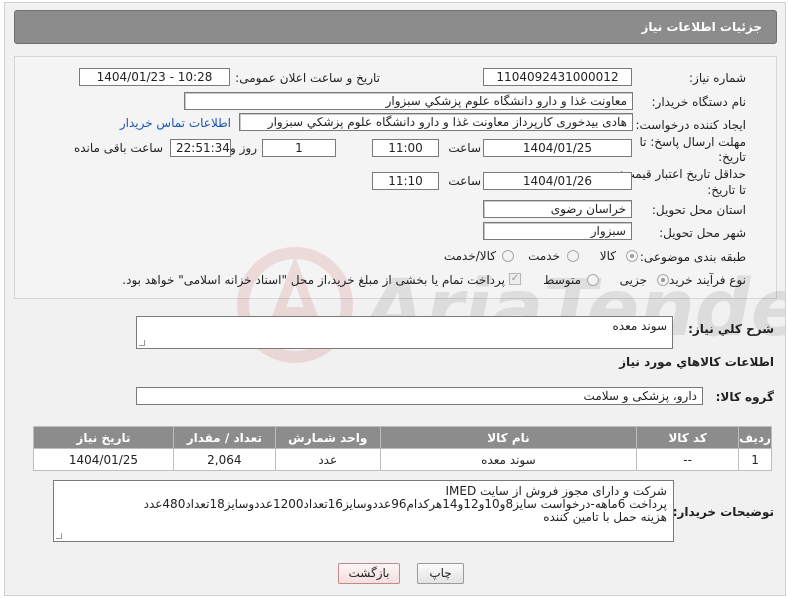  I want to click on announce-date-field: 1404/01/23 - 10:28, so click(154, 77).